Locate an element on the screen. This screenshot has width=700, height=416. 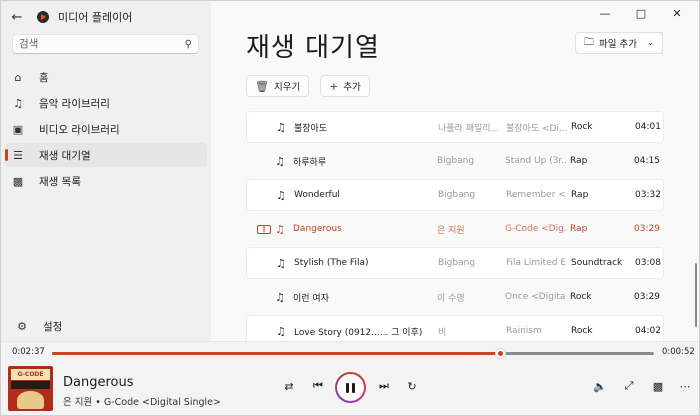
chevron-down-icon: ⌄ is located at coordinates (651, 43).